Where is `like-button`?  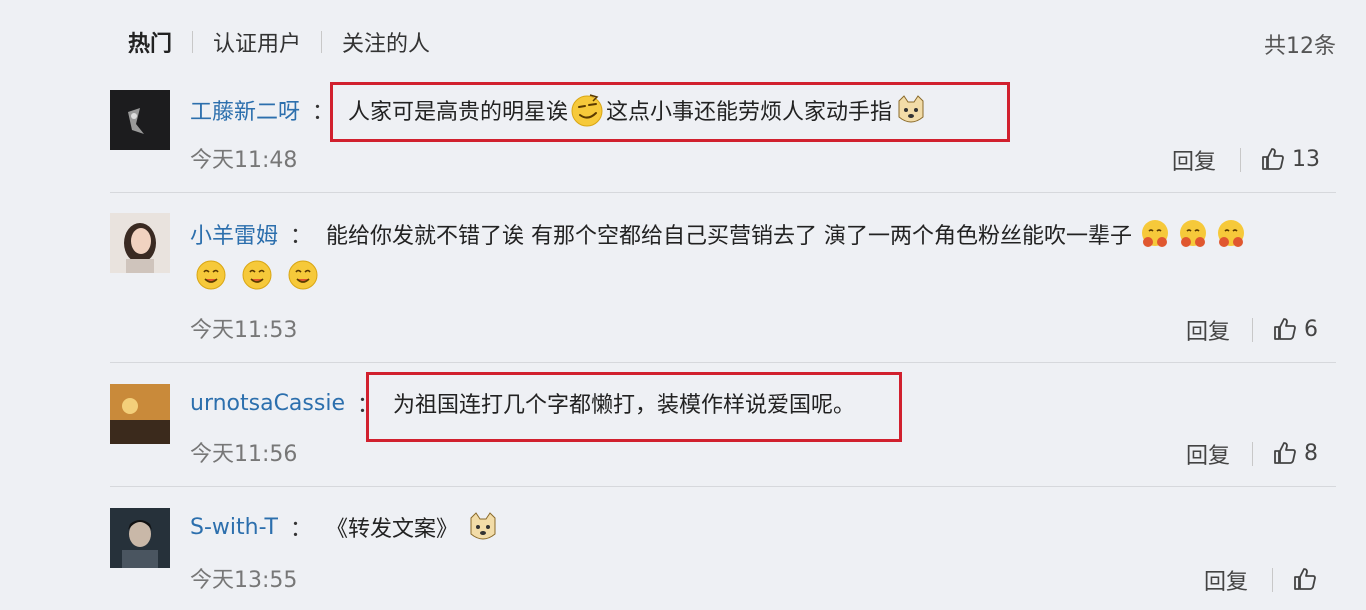 like-button is located at coordinates (1308, 579).